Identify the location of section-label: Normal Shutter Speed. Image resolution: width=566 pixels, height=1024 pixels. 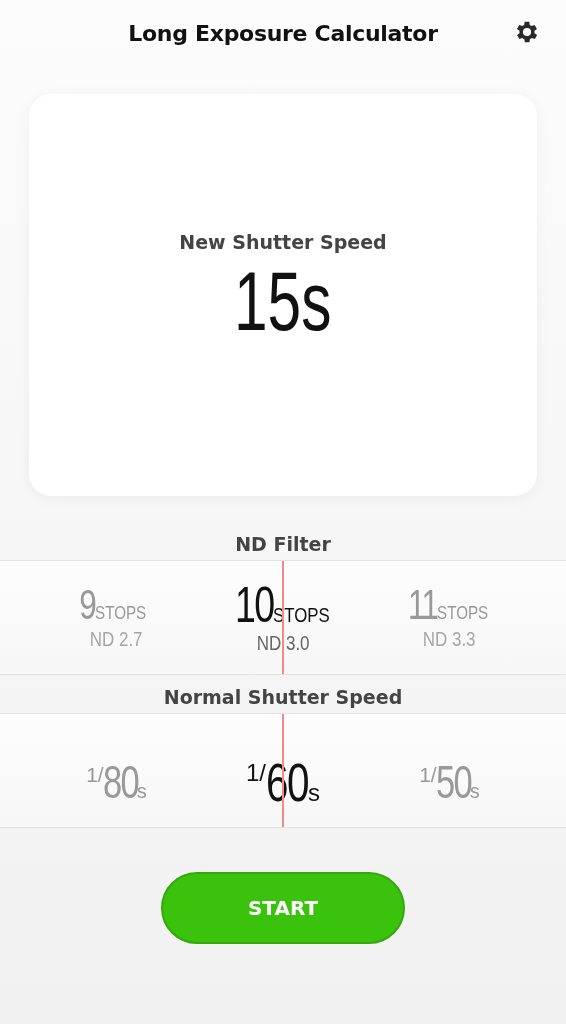
(283, 697).